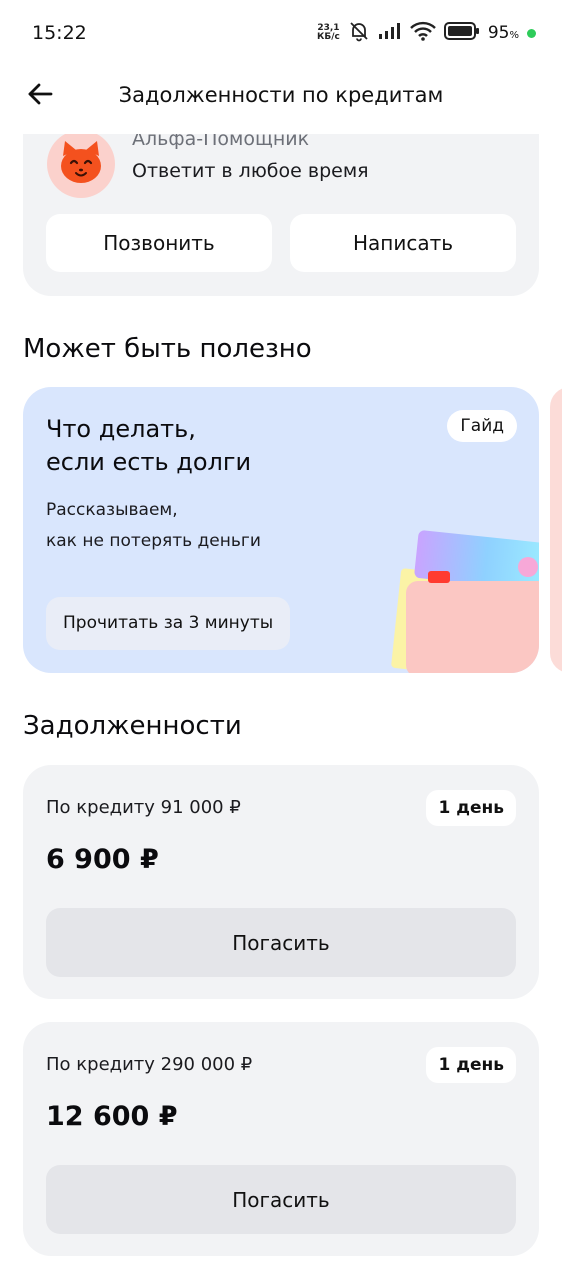 The height and width of the screenshot is (1280, 562). I want to click on debt-amount: 6 900 ₽, so click(102, 859).